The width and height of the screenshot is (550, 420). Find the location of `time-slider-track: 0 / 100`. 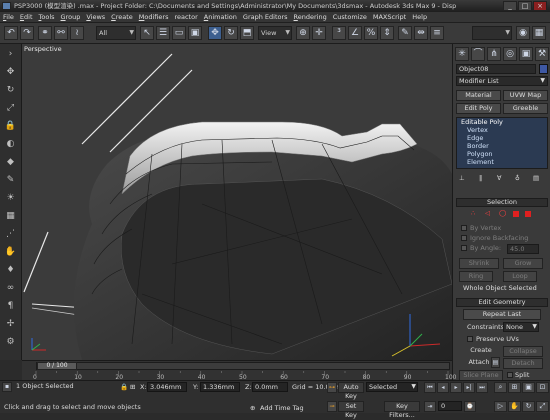

time-slider-track: 0 / 100 is located at coordinates (243, 366).